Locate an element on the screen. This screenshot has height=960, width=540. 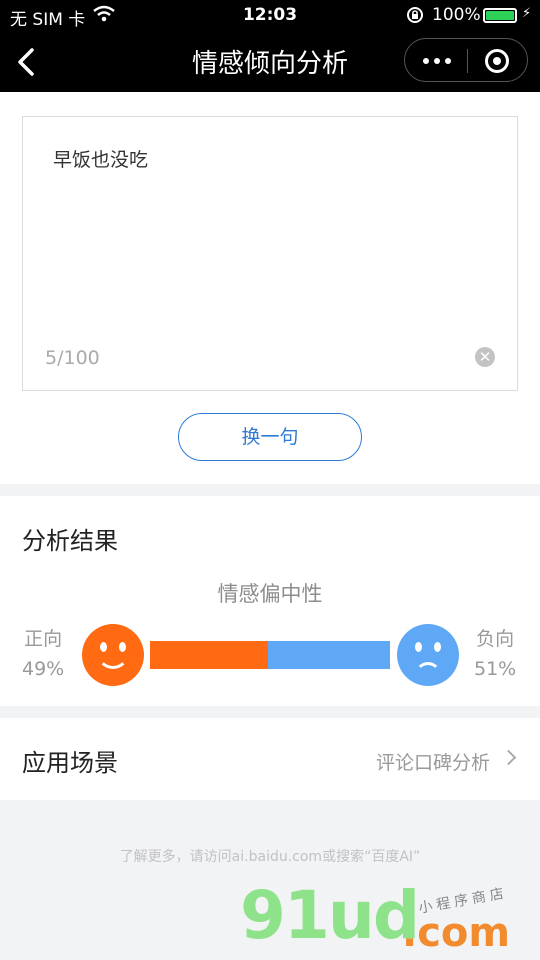
footer-note: 了解更多，请访问ai.baidu.com或搜索“百度AI” is located at coordinates (270, 857).